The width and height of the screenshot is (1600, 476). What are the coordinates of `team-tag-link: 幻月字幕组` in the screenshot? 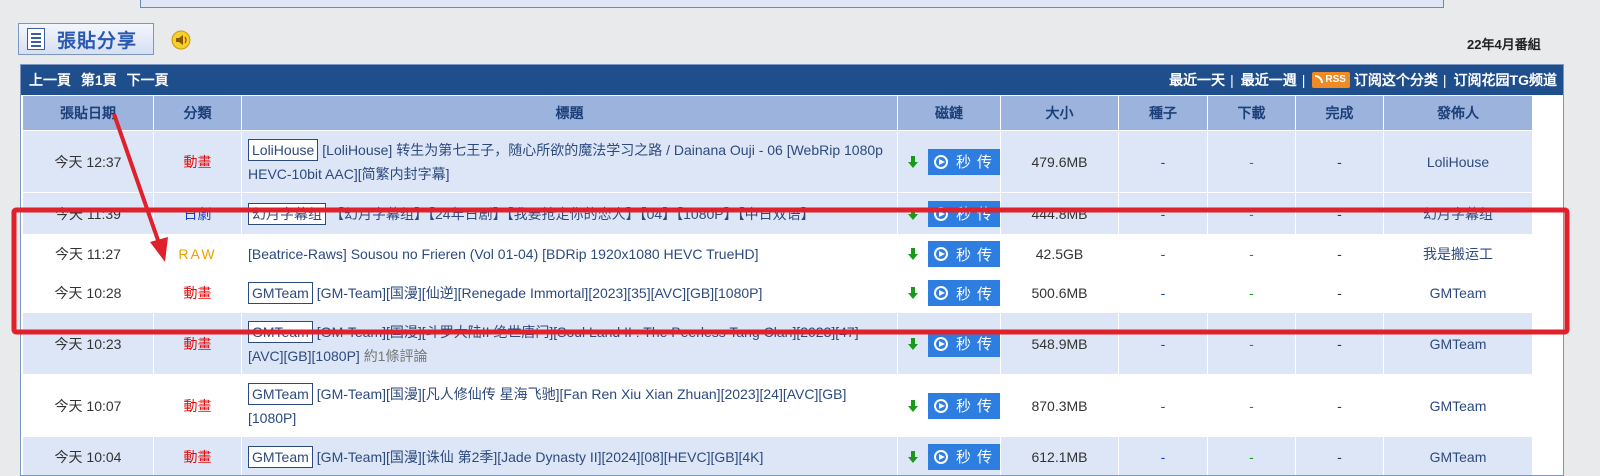 It's located at (287, 214).